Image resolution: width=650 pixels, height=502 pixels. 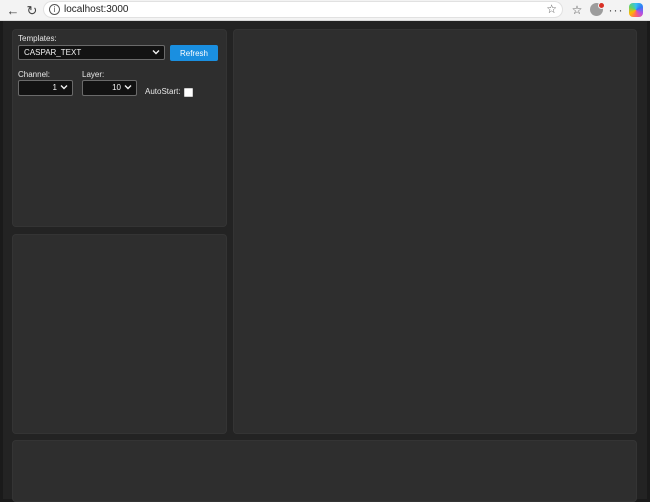 What do you see at coordinates (636, 10) in the screenshot?
I see `copilot-icon` at bounding box center [636, 10].